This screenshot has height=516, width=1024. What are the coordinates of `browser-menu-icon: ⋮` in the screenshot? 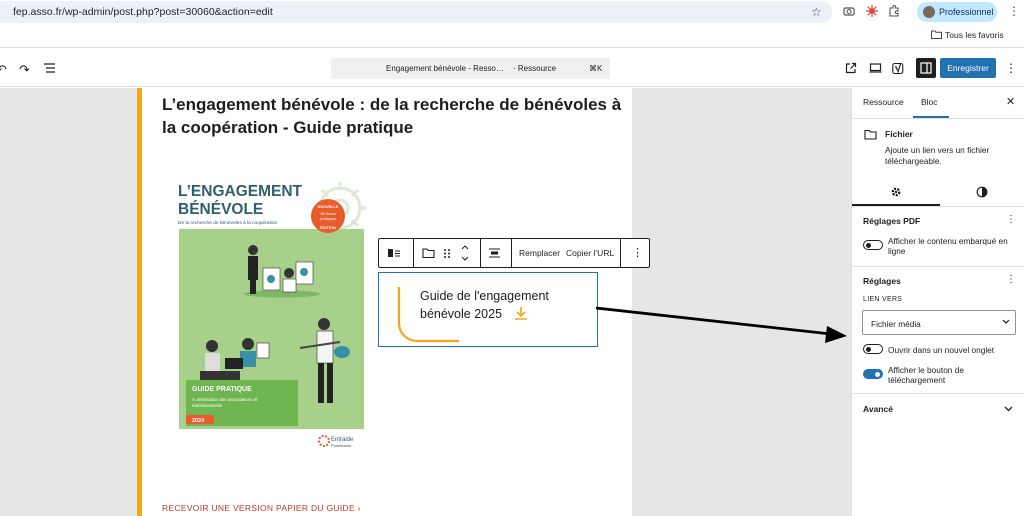 It's located at (1014, 11).